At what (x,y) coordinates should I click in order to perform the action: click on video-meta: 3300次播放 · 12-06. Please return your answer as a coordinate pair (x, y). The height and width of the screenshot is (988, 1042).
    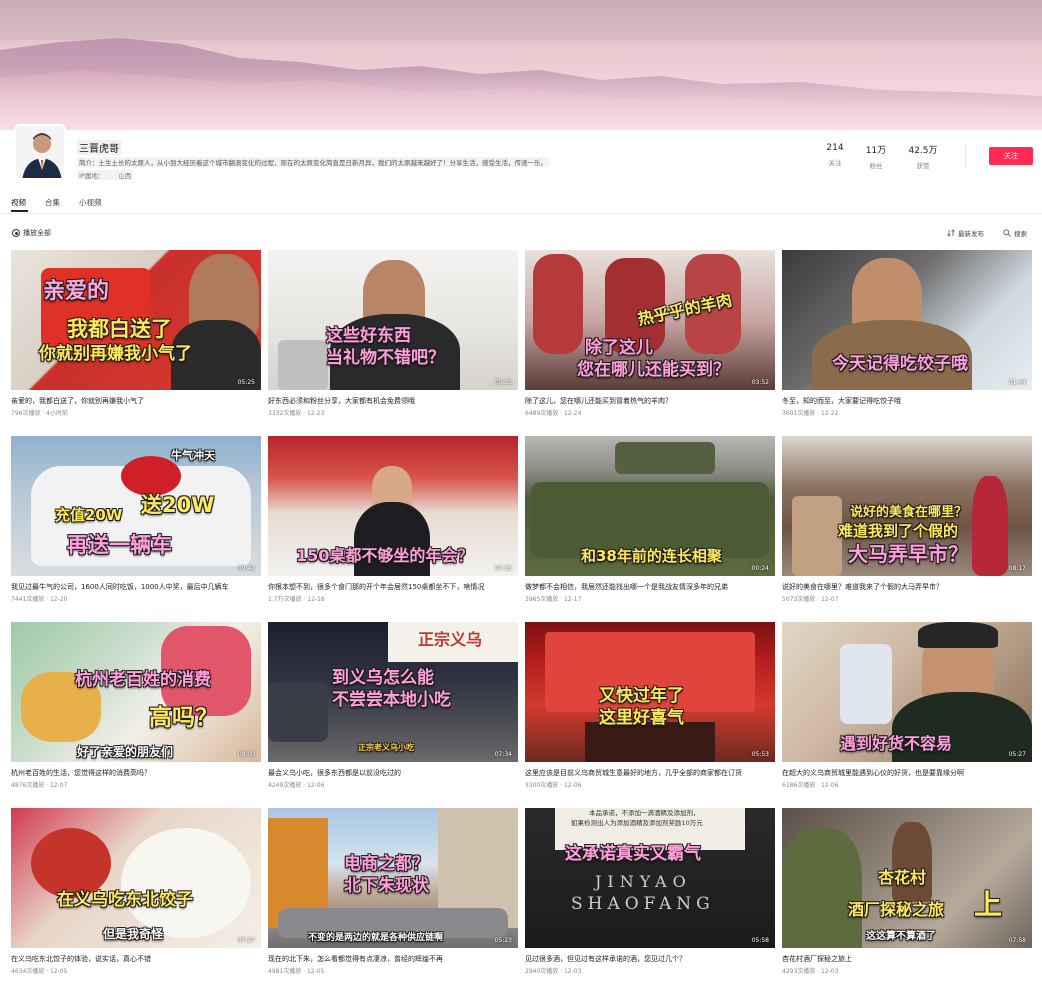
    Looking at the image, I should click on (553, 785).